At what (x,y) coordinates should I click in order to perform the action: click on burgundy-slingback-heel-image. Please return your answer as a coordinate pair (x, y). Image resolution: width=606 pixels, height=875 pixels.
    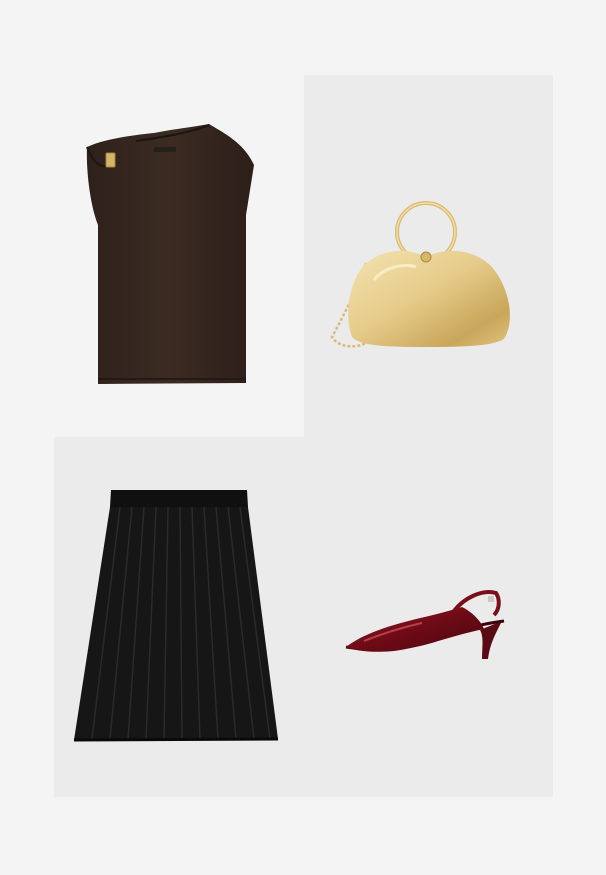
    Looking at the image, I should click on (425, 624).